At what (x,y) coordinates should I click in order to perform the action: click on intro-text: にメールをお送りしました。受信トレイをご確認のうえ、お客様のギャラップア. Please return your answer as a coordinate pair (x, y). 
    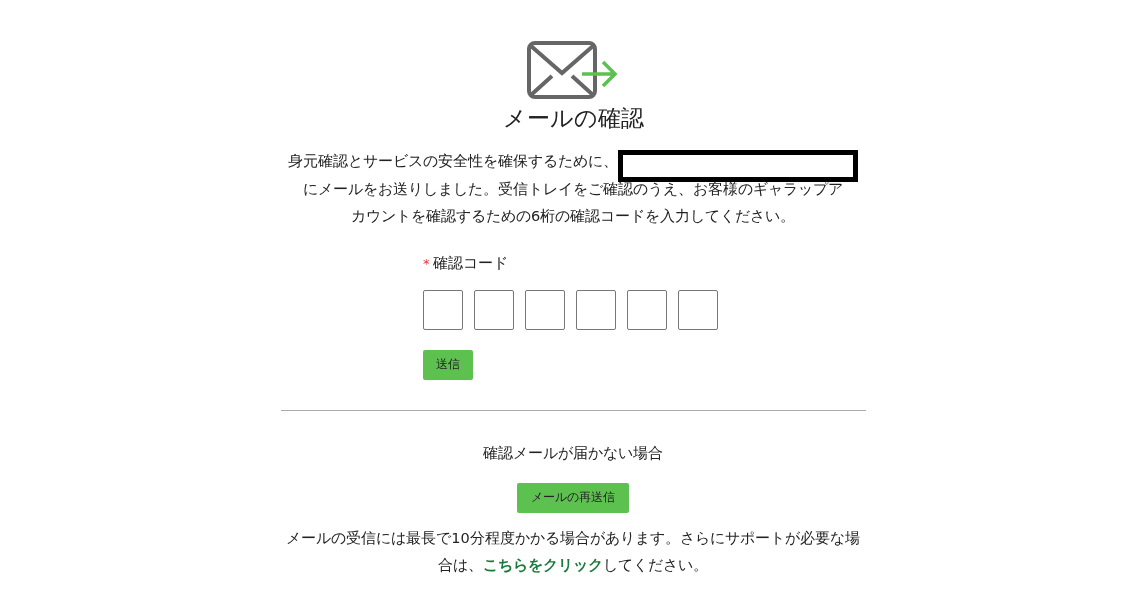
    Looking at the image, I should click on (573, 189).